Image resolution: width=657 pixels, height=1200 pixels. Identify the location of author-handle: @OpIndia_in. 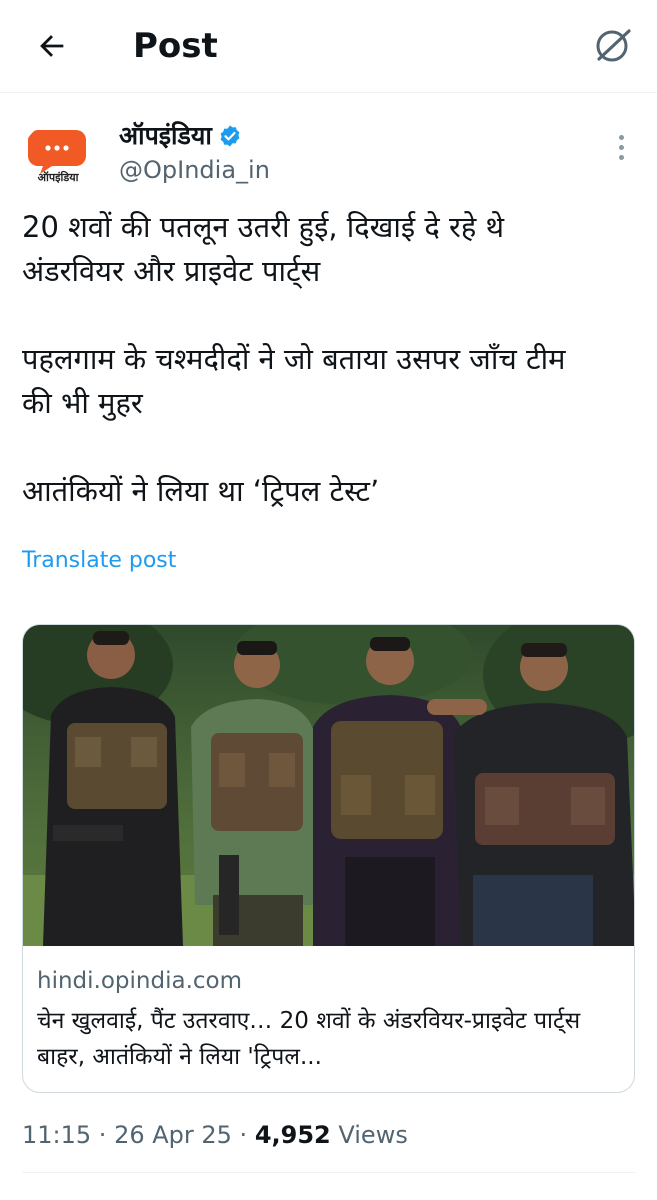
(194, 170).